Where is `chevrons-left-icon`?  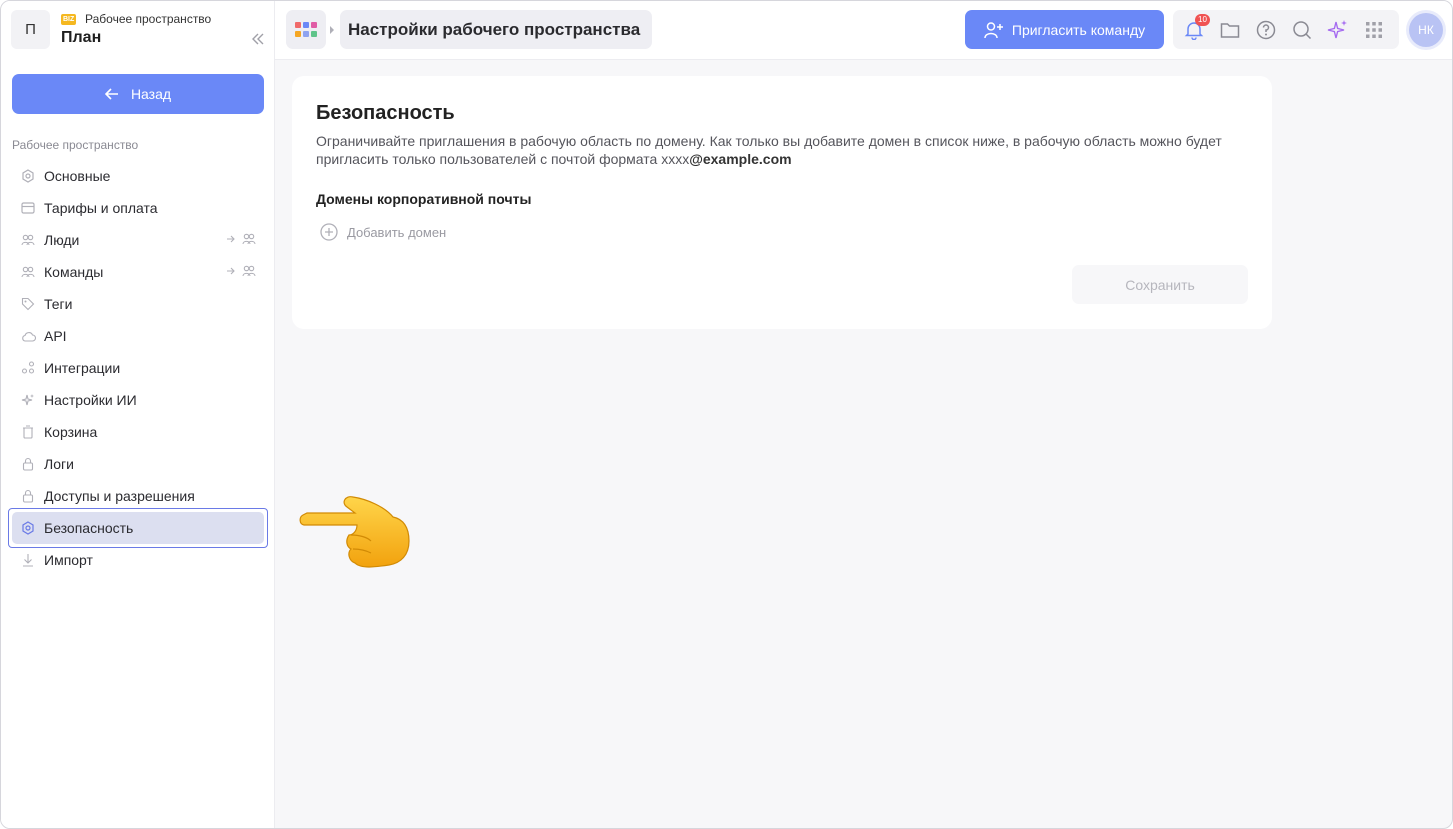 chevrons-left-icon is located at coordinates (258, 39).